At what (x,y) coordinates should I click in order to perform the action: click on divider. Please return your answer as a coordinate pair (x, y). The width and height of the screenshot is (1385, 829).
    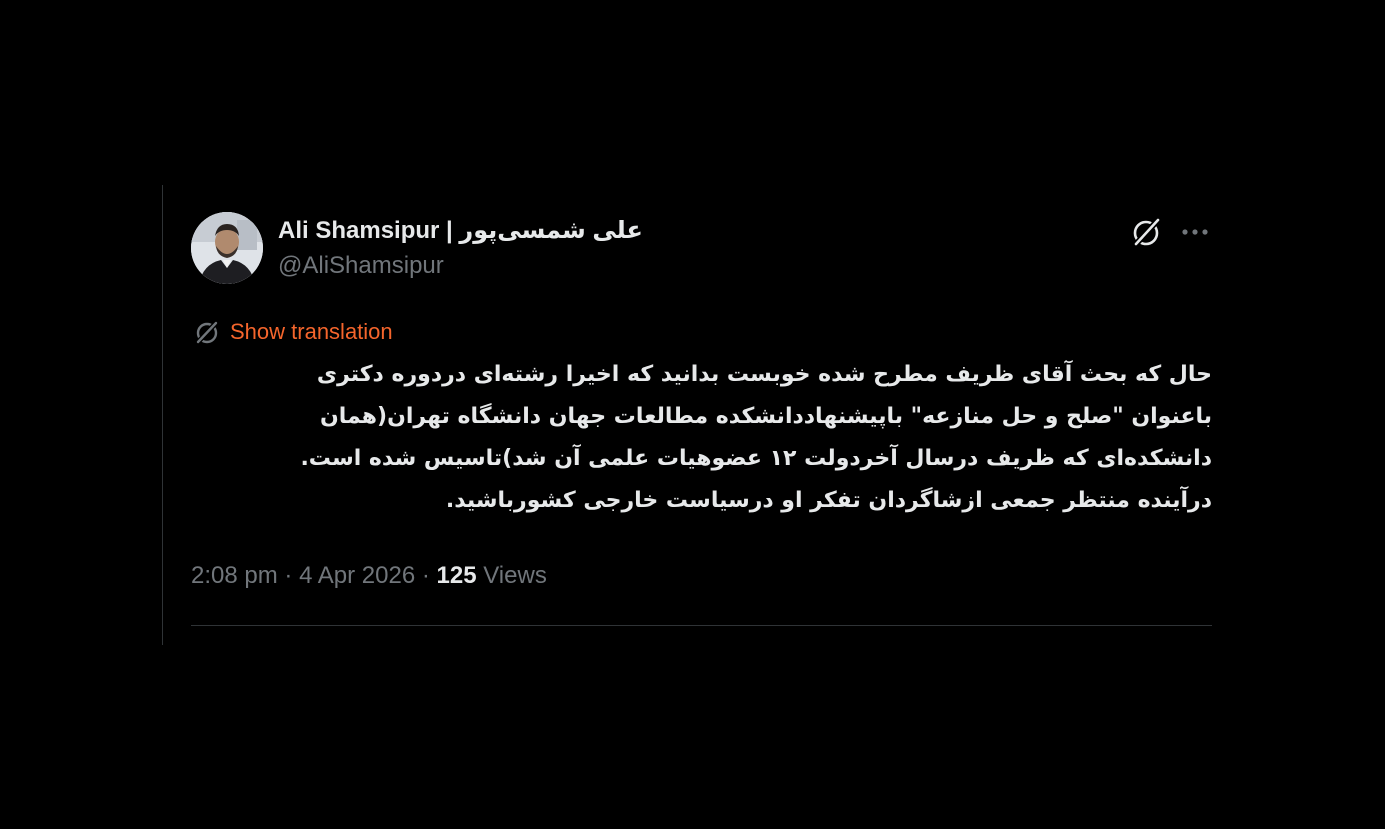
    Looking at the image, I should click on (701, 625).